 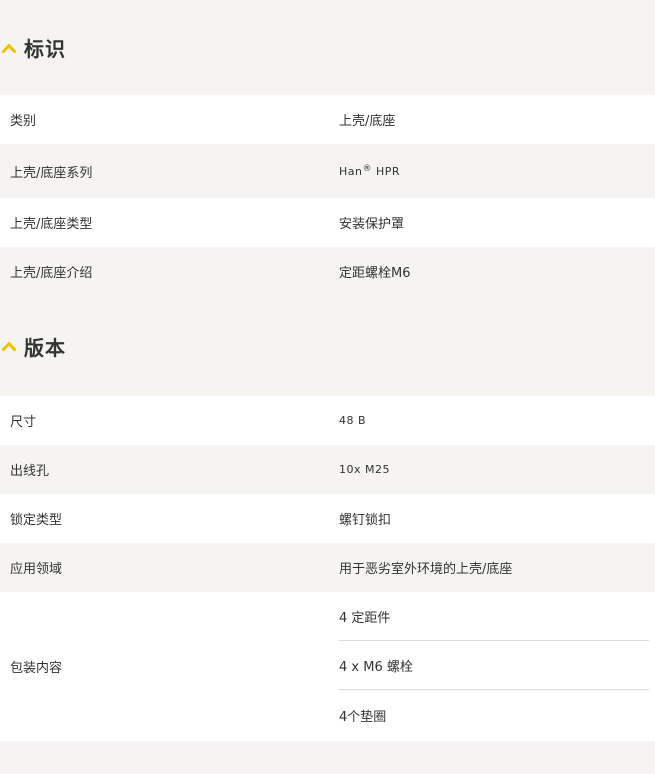 I want to click on spec-value: 上壳/底座, so click(x=367, y=121).